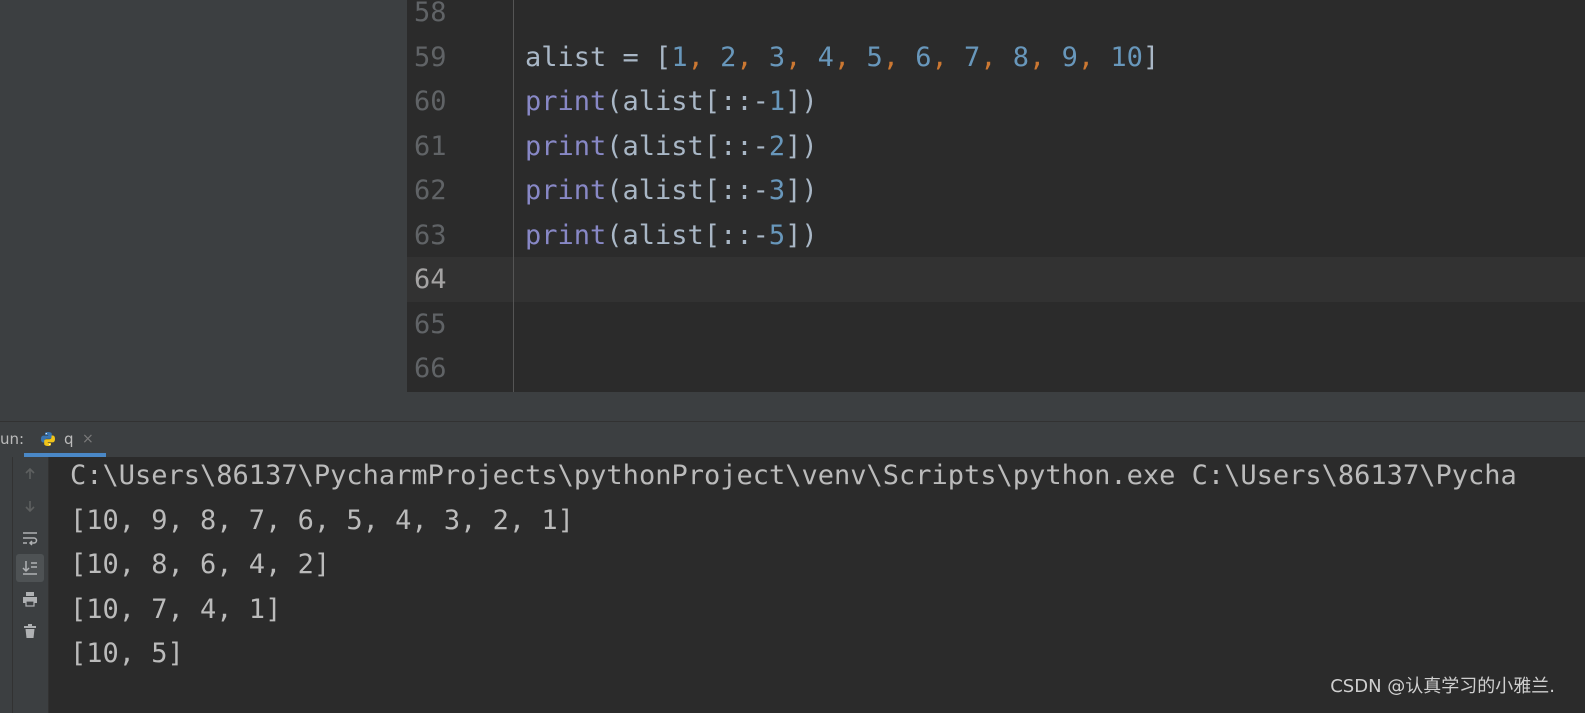 This screenshot has width=1585, height=713. What do you see at coordinates (69, 439) in the screenshot?
I see `run-tab-label: q` at bounding box center [69, 439].